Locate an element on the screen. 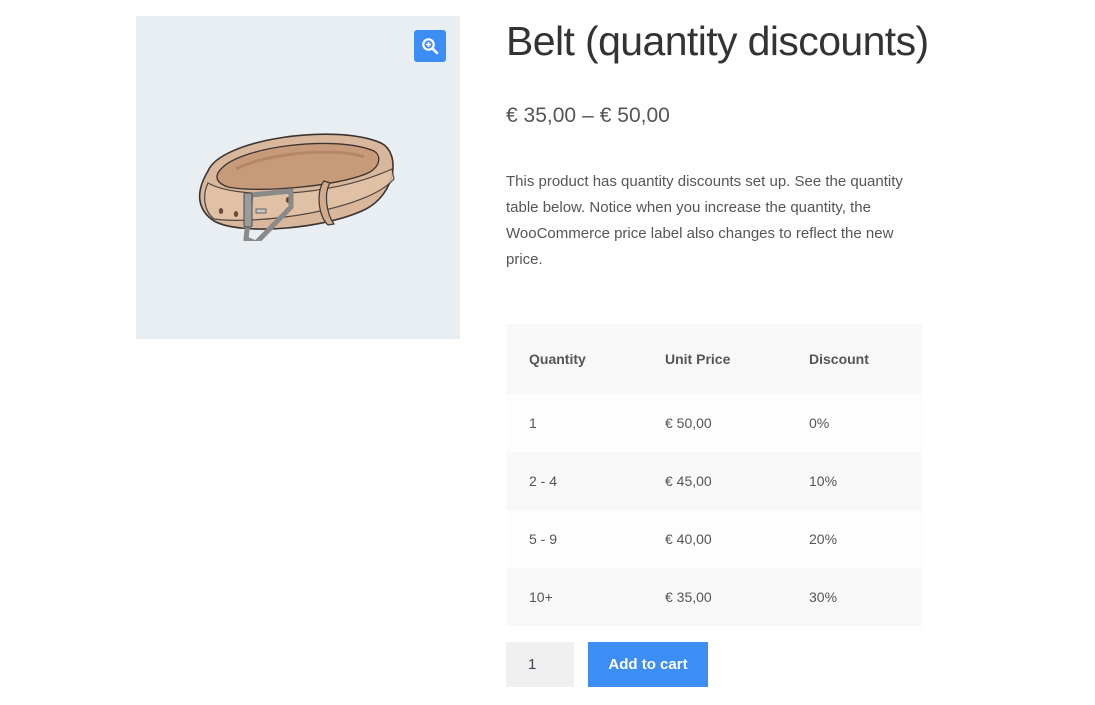 The width and height of the screenshot is (1095, 705). table-header-row: Quantity Unit Price Discount is located at coordinates (714, 359).